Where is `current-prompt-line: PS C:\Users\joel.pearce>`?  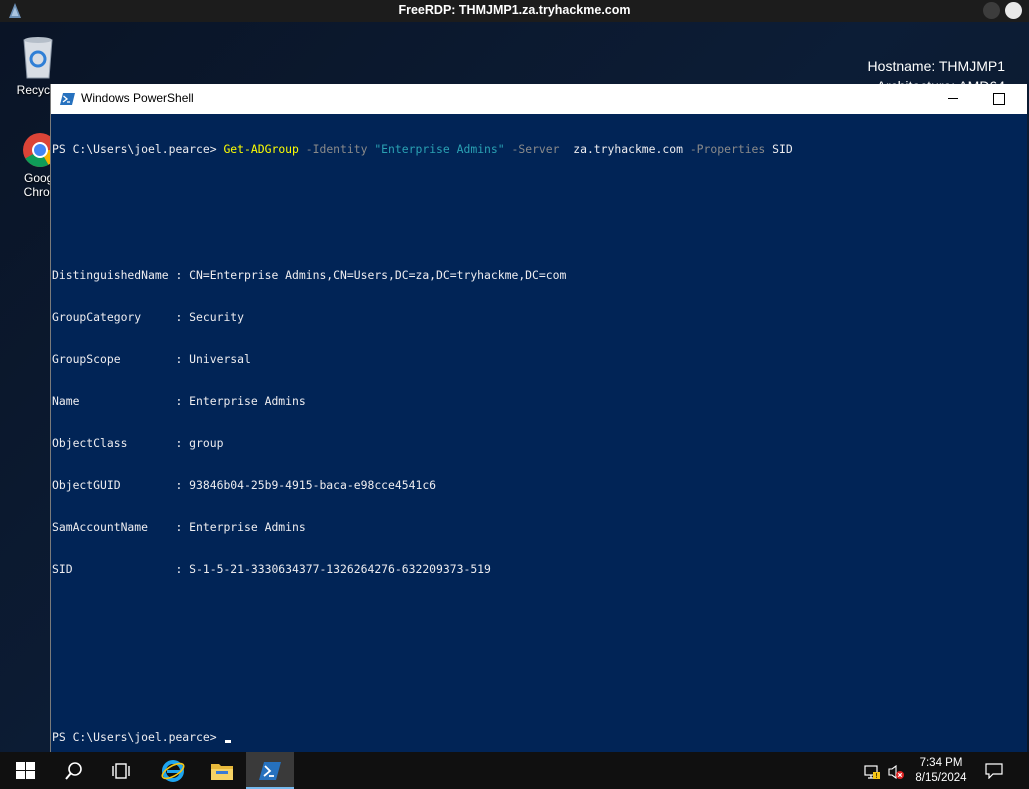
current-prompt-line: PS C:\Users\joel.pearce> is located at coordinates (539, 737).